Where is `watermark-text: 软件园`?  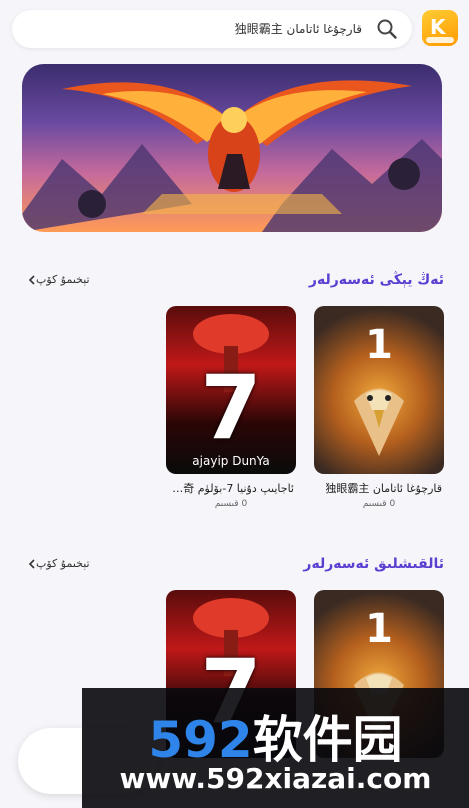 watermark-text: 软件园 is located at coordinates (327, 740).